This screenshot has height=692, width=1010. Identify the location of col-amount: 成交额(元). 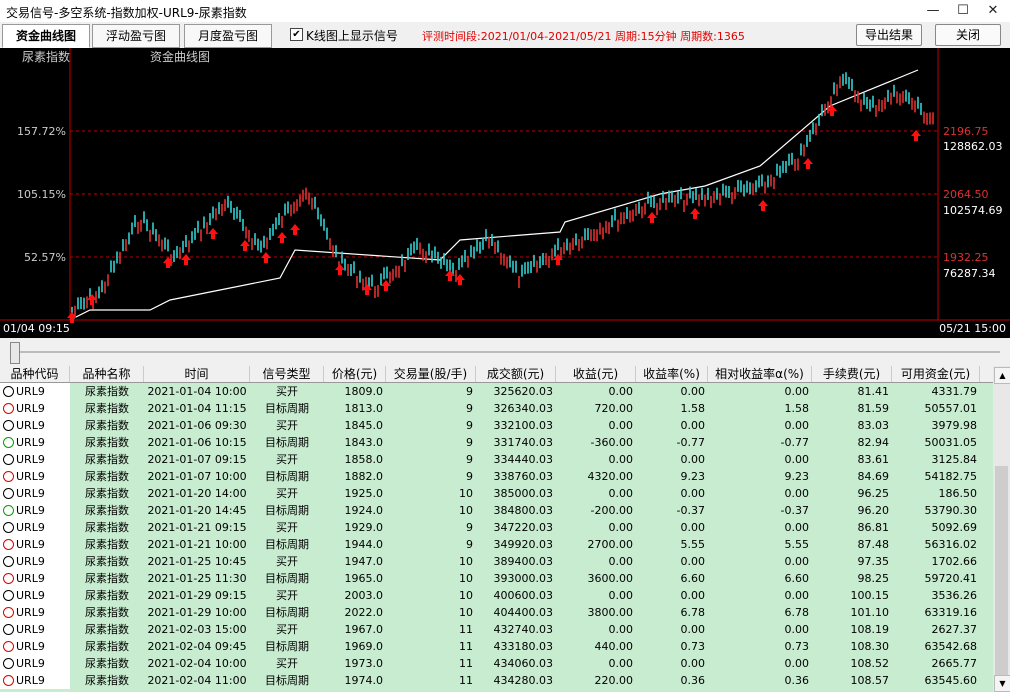
(516, 374).